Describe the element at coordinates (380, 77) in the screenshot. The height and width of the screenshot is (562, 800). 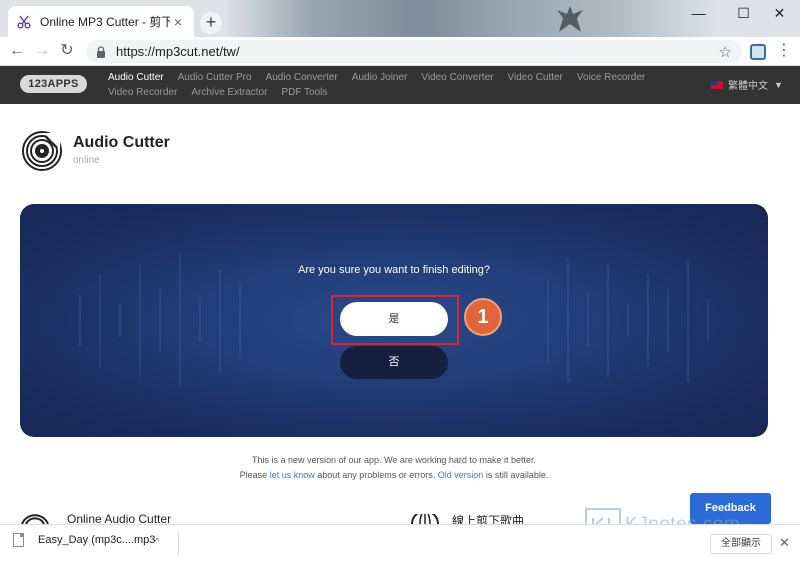
I see `nav-link-audio-joiner: Audio Joiner` at that location.